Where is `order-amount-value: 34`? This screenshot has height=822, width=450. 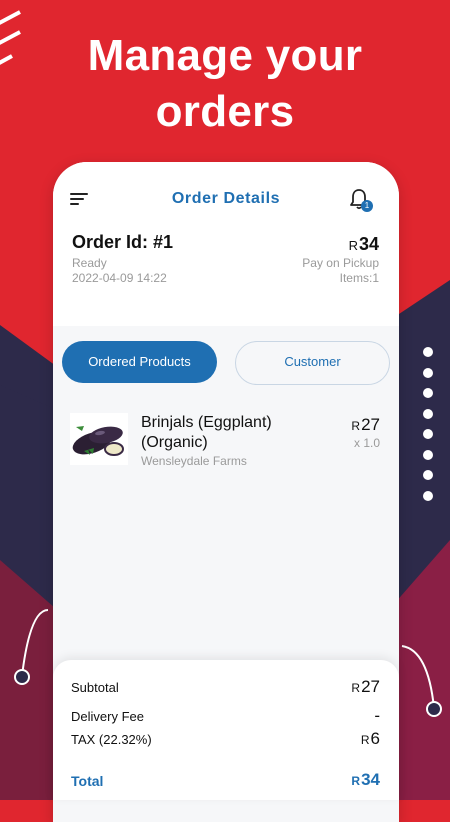 order-amount-value: 34 is located at coordinates (368, 244).